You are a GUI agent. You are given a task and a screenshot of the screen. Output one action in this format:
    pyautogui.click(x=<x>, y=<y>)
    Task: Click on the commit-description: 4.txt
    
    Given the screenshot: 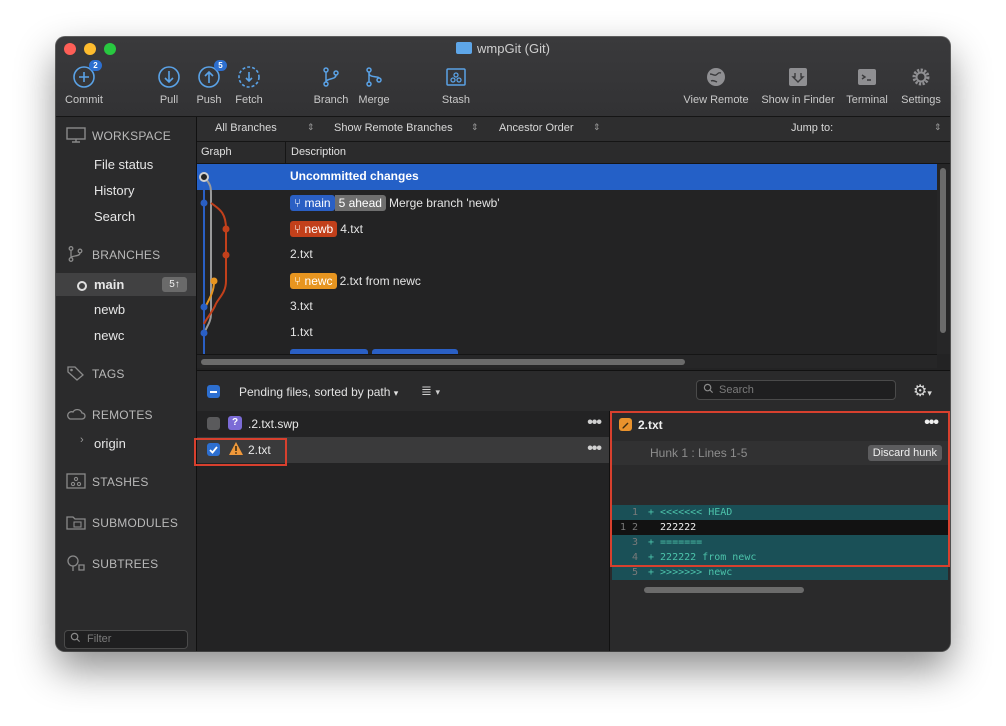 What is the action you would take?
    pyautogui.click(x=351, y=229)
    